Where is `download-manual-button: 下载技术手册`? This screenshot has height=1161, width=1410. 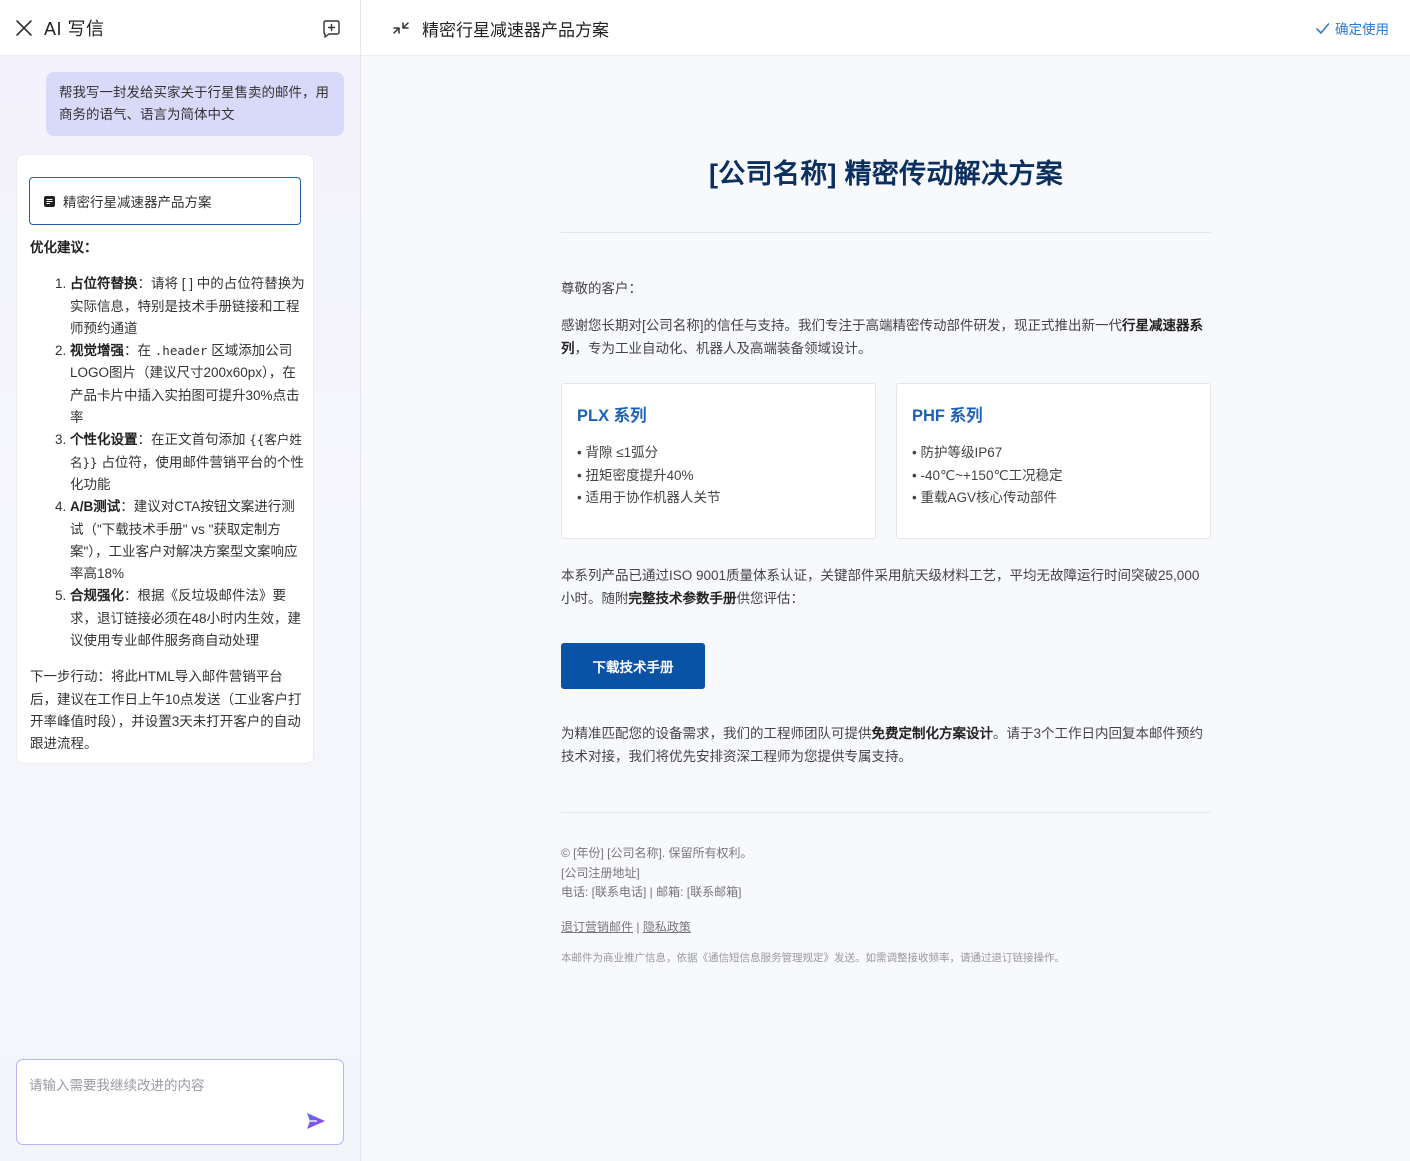 download-manual-button: 下载技术手册 is located at coordinates (633, 666).